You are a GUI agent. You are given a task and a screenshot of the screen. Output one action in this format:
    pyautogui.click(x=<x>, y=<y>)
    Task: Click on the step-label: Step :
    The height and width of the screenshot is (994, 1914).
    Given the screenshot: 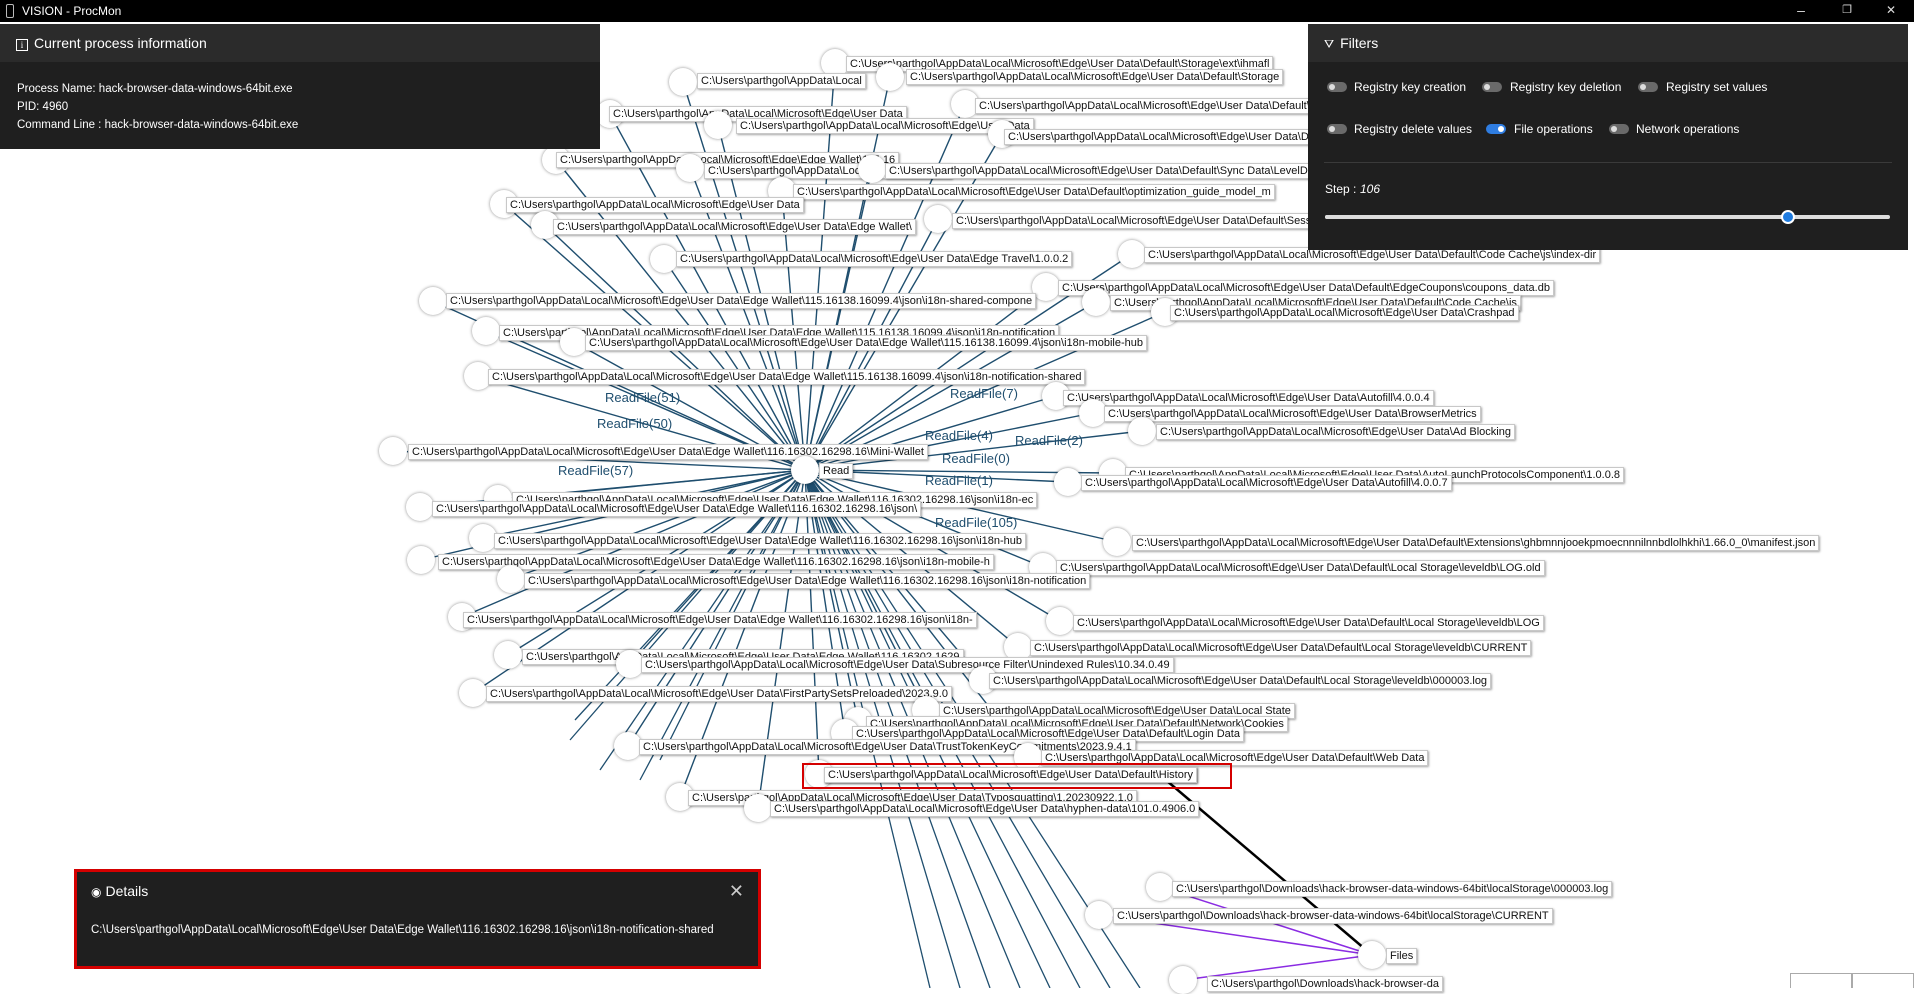 What is the action you would take?
    pyautogui.click(x=1341, y=189)
    